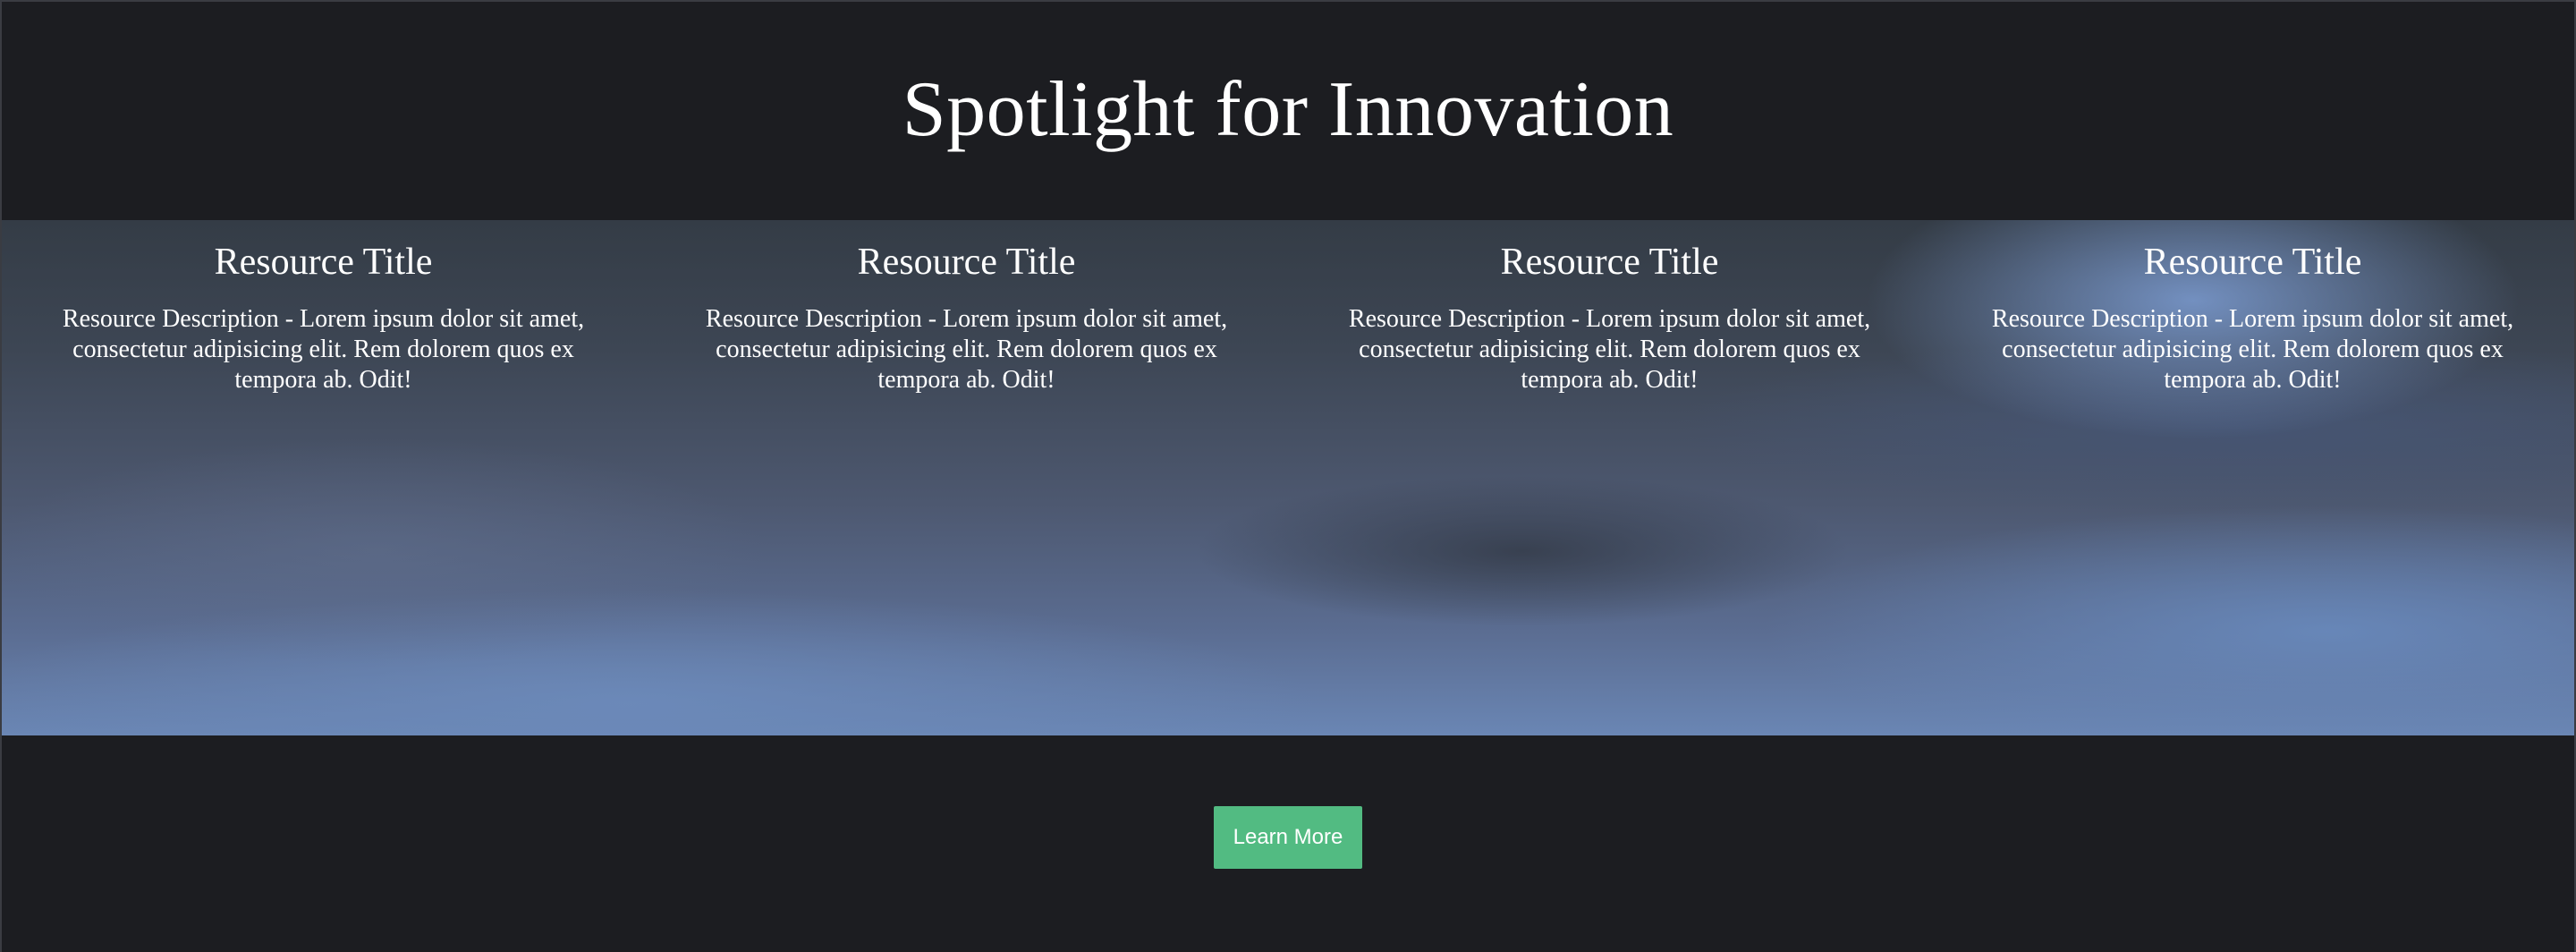  Describe the element at coordinates (1288, 837) in the screenshot. I see `learn-more-button: Learn More` at that location.